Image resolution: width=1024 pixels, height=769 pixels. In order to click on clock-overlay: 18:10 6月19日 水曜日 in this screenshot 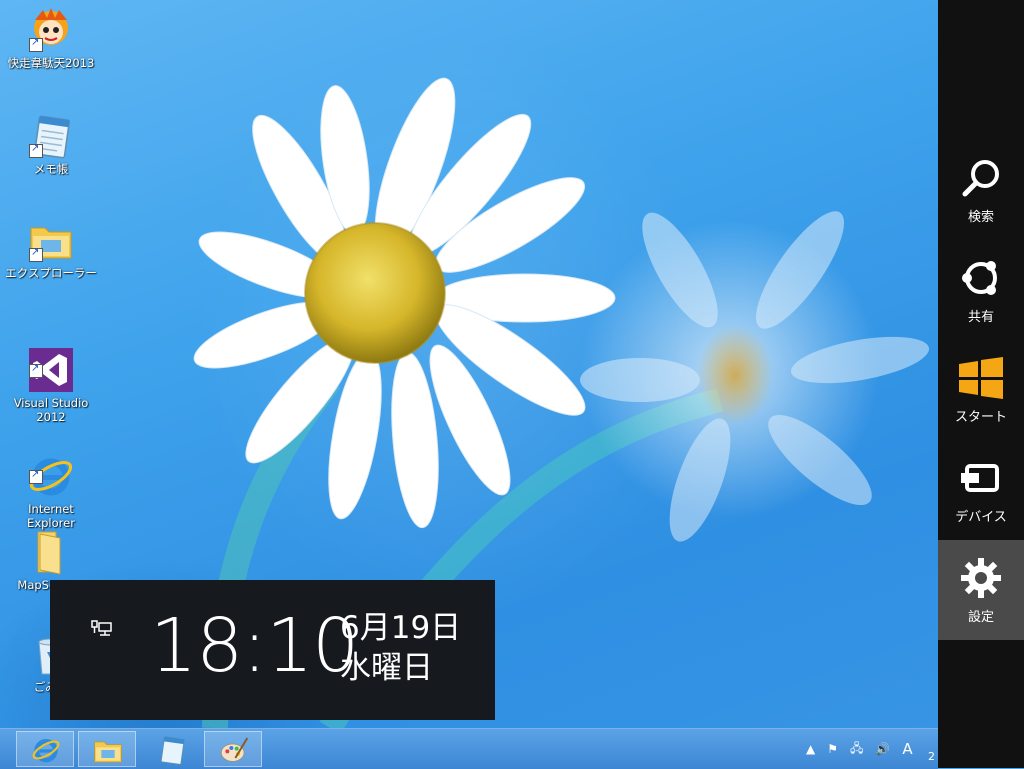, I will do `click(272, 650)`.